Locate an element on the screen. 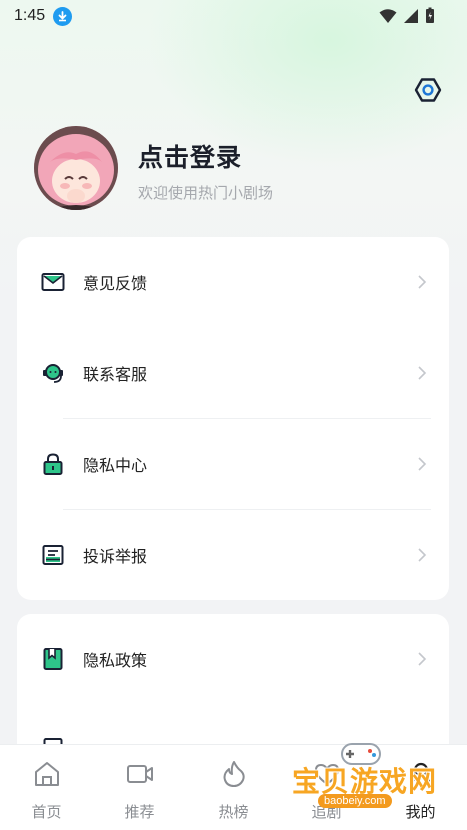 Image resolution: width=467 pixels, height=830 pixels. watermark-url: baobeiy.com is located at coordinates (355, 801).